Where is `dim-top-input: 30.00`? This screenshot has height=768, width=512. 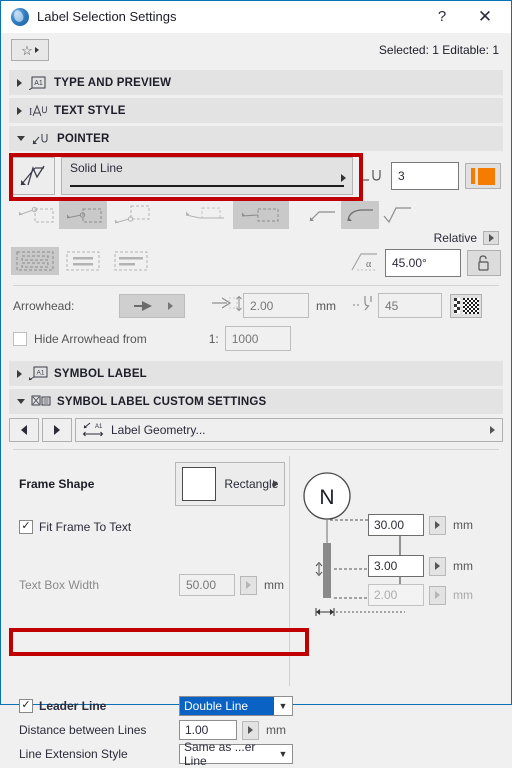
dim-top-input: 30.00 is located at coordinates (396, 525).